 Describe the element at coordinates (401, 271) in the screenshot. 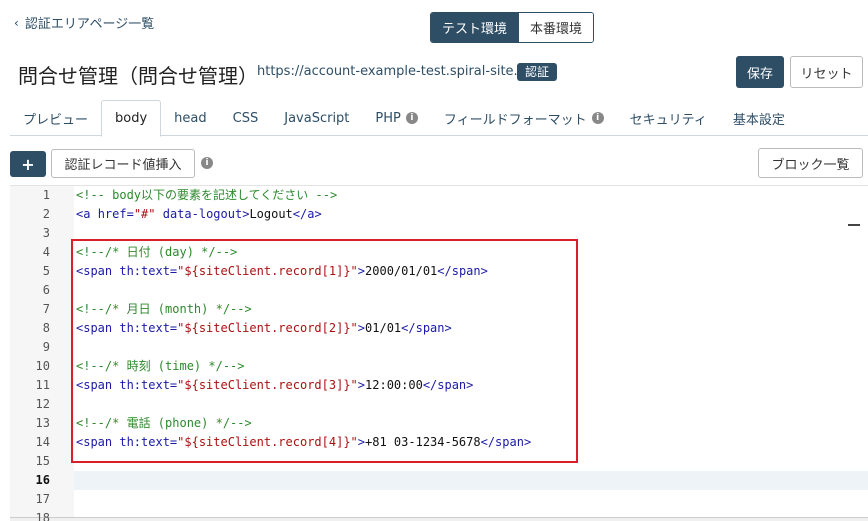

I see `code-token: 2000/01/01` at that location.